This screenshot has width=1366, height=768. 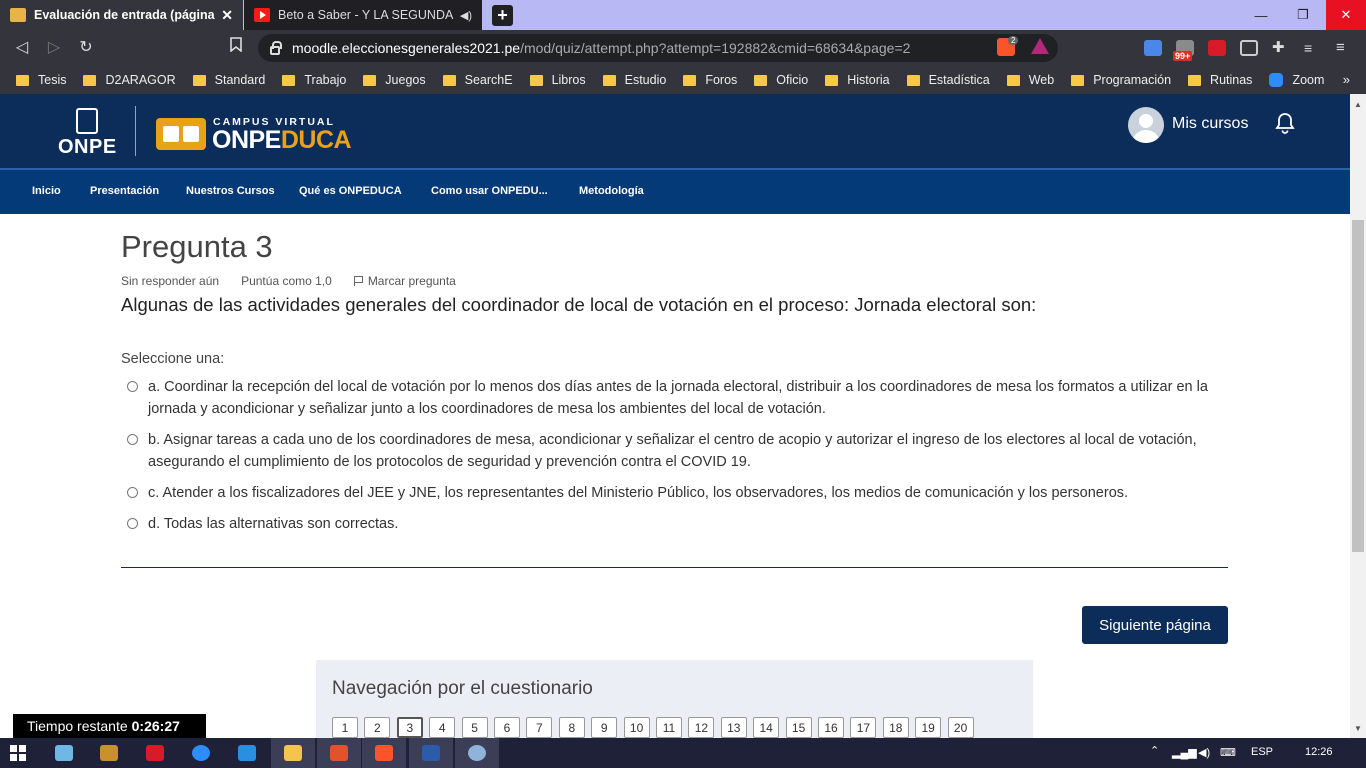 I want to click on nav-nuestros-cursos: Nuestros Cursos, so click(x=230, y=191).